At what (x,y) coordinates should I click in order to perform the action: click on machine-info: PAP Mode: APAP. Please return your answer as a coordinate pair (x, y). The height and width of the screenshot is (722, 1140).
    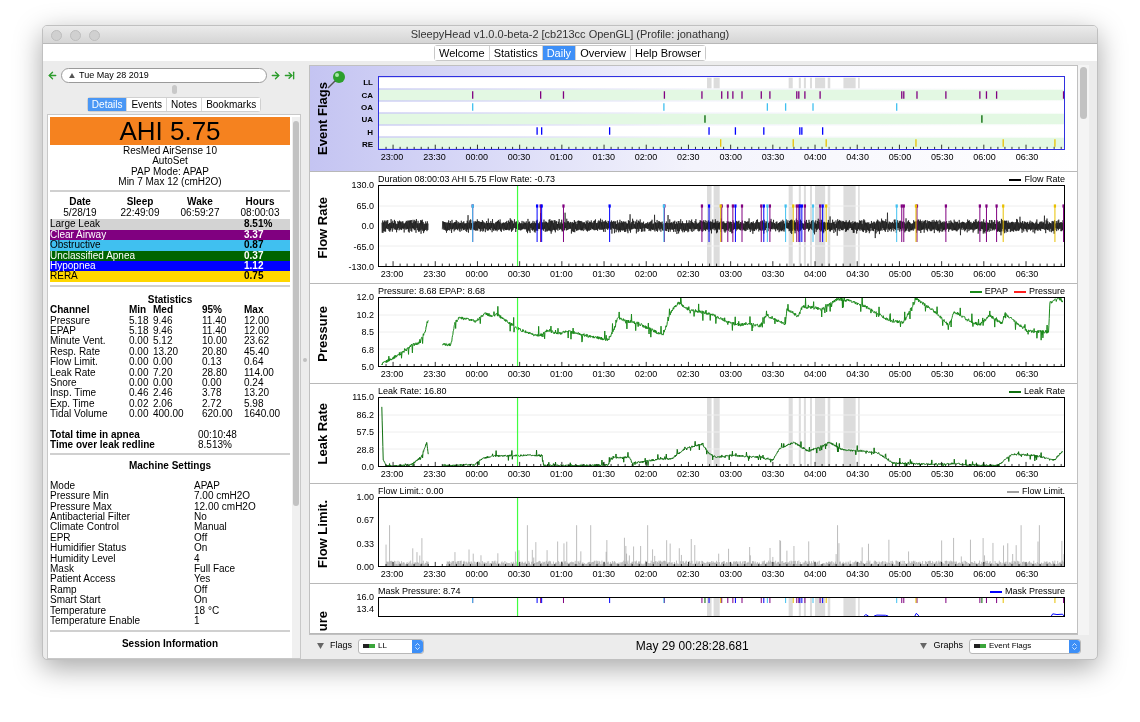
    Looking at the image, I should click on (170, 171).